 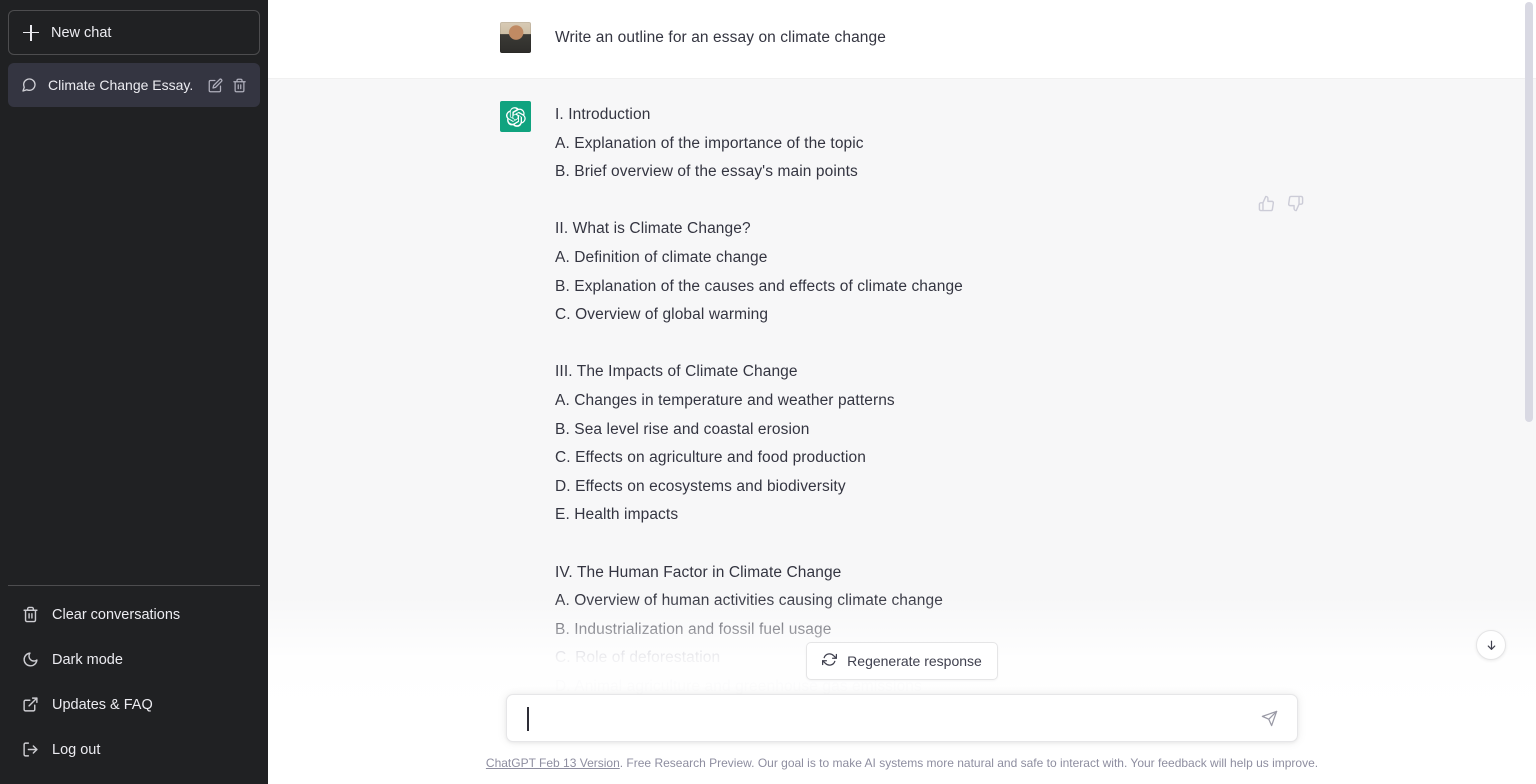 I want to click on scrollbar-track, so click(x=1529, y=392).